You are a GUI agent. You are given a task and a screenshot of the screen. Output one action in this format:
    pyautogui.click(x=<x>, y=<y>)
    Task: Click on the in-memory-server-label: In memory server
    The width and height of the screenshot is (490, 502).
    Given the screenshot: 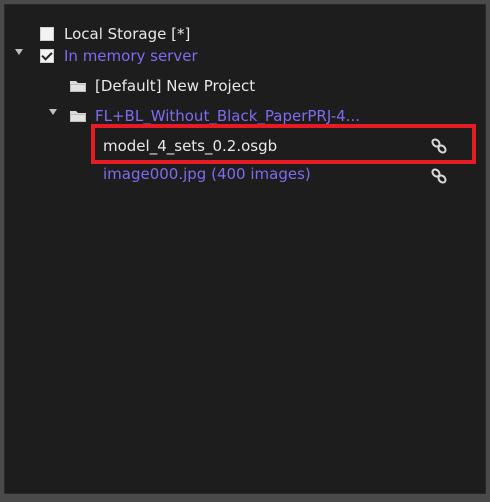 What is the action you would take?
    pyautogui.click(x=131, y=56)
    